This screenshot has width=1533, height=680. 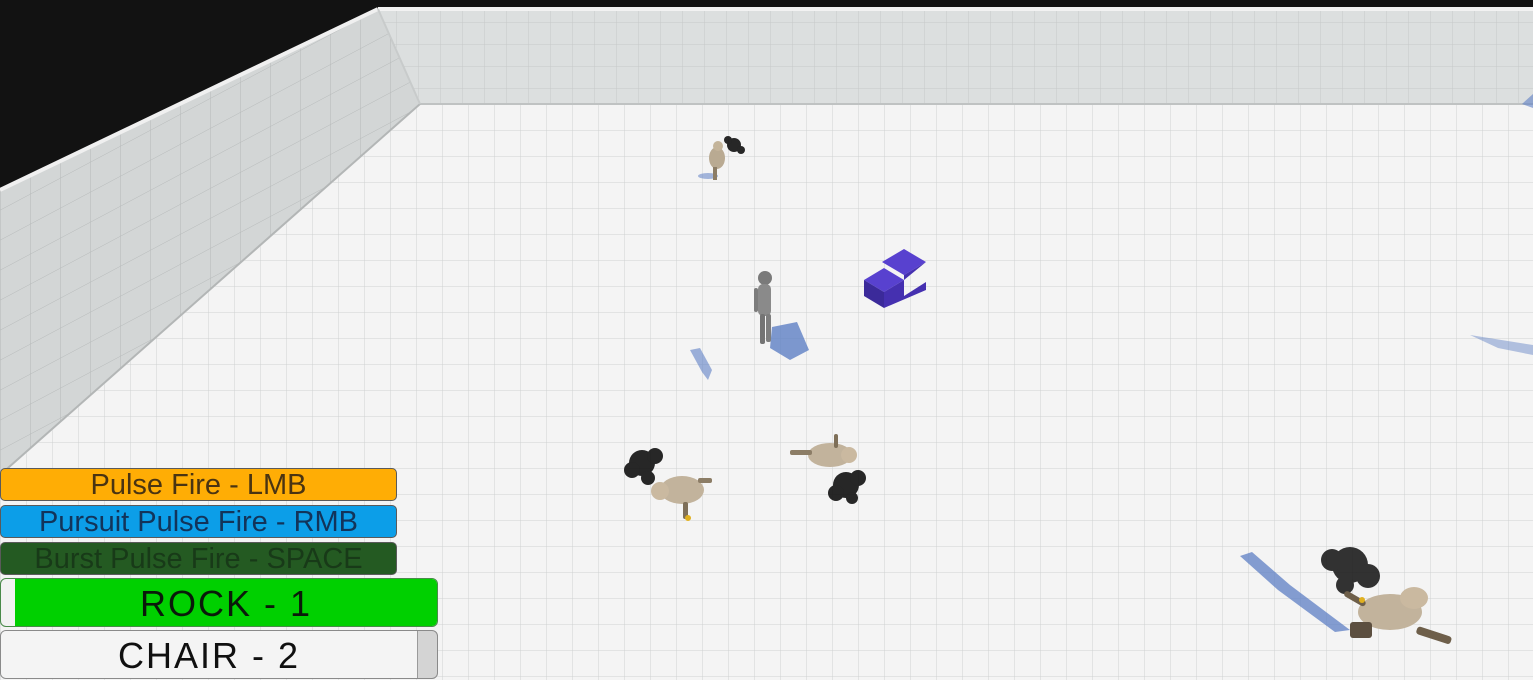 I want to click on pursuit-pulse-fire-button: Pursuit Pulse Fire - RMB, so click(x=198, y=521).